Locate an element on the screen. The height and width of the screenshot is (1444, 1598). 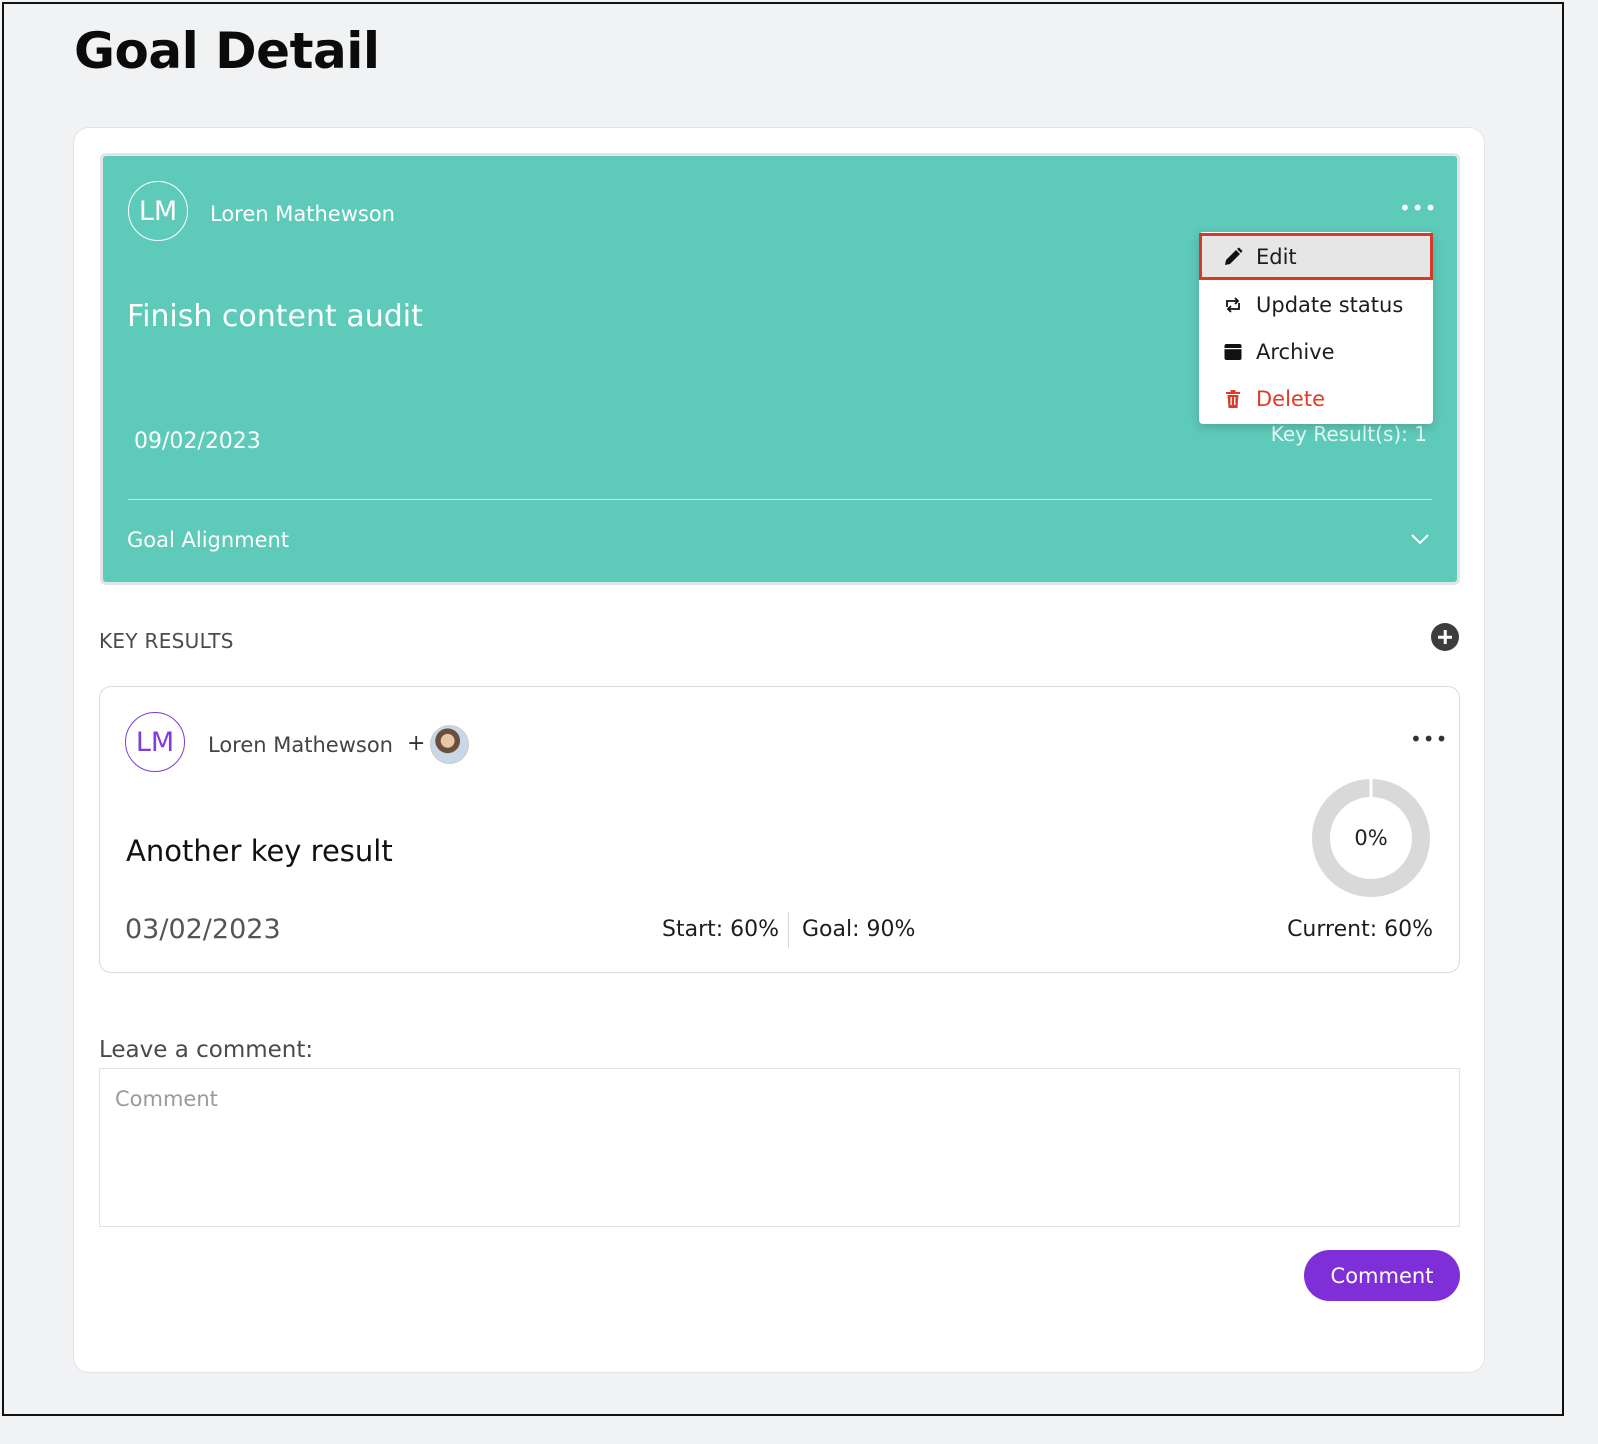
add-key-result-icon is located at coordinates (1445, 637).